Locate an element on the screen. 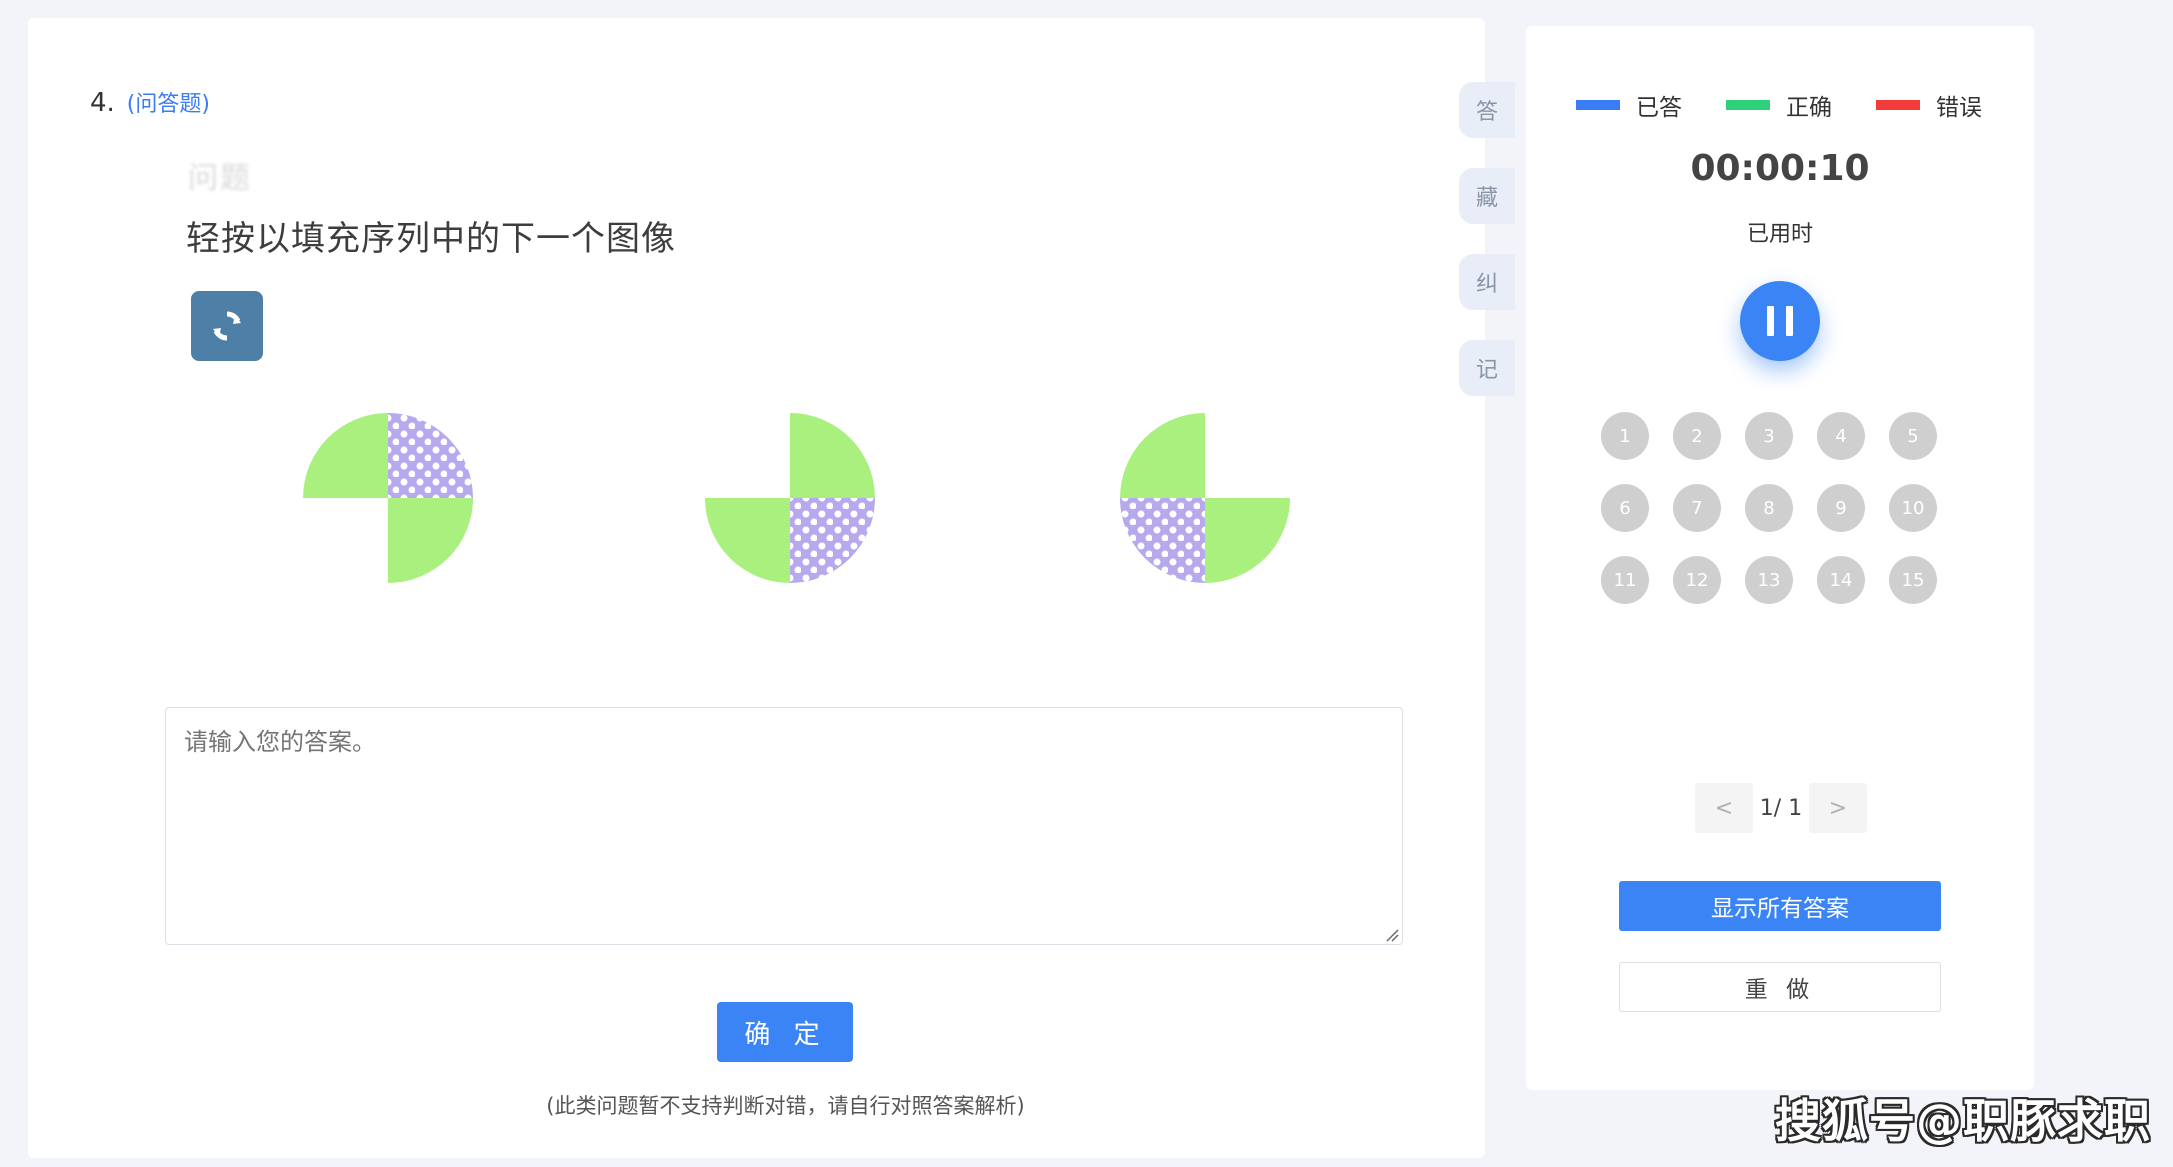 This screenshot has width=2173, height=1167. question-type: (问答题) is located at coordinates (168, 104).